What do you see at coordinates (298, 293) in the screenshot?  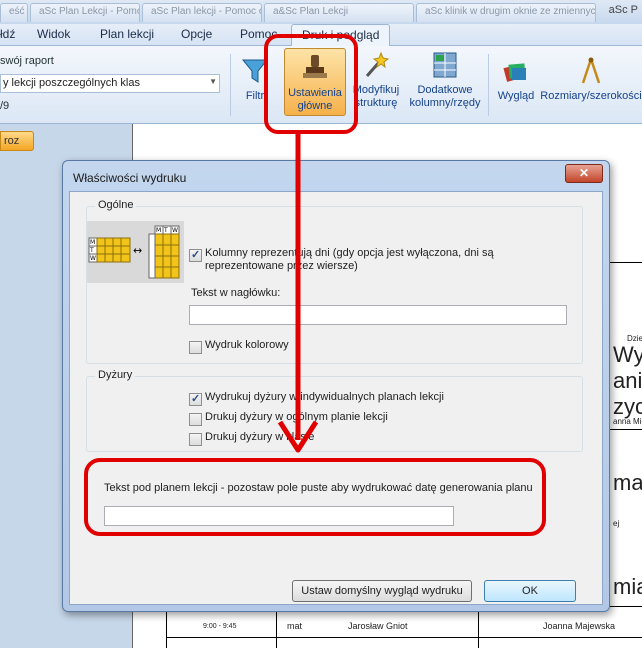 I see `annotation-arrow` at bounding box center [298, 293].